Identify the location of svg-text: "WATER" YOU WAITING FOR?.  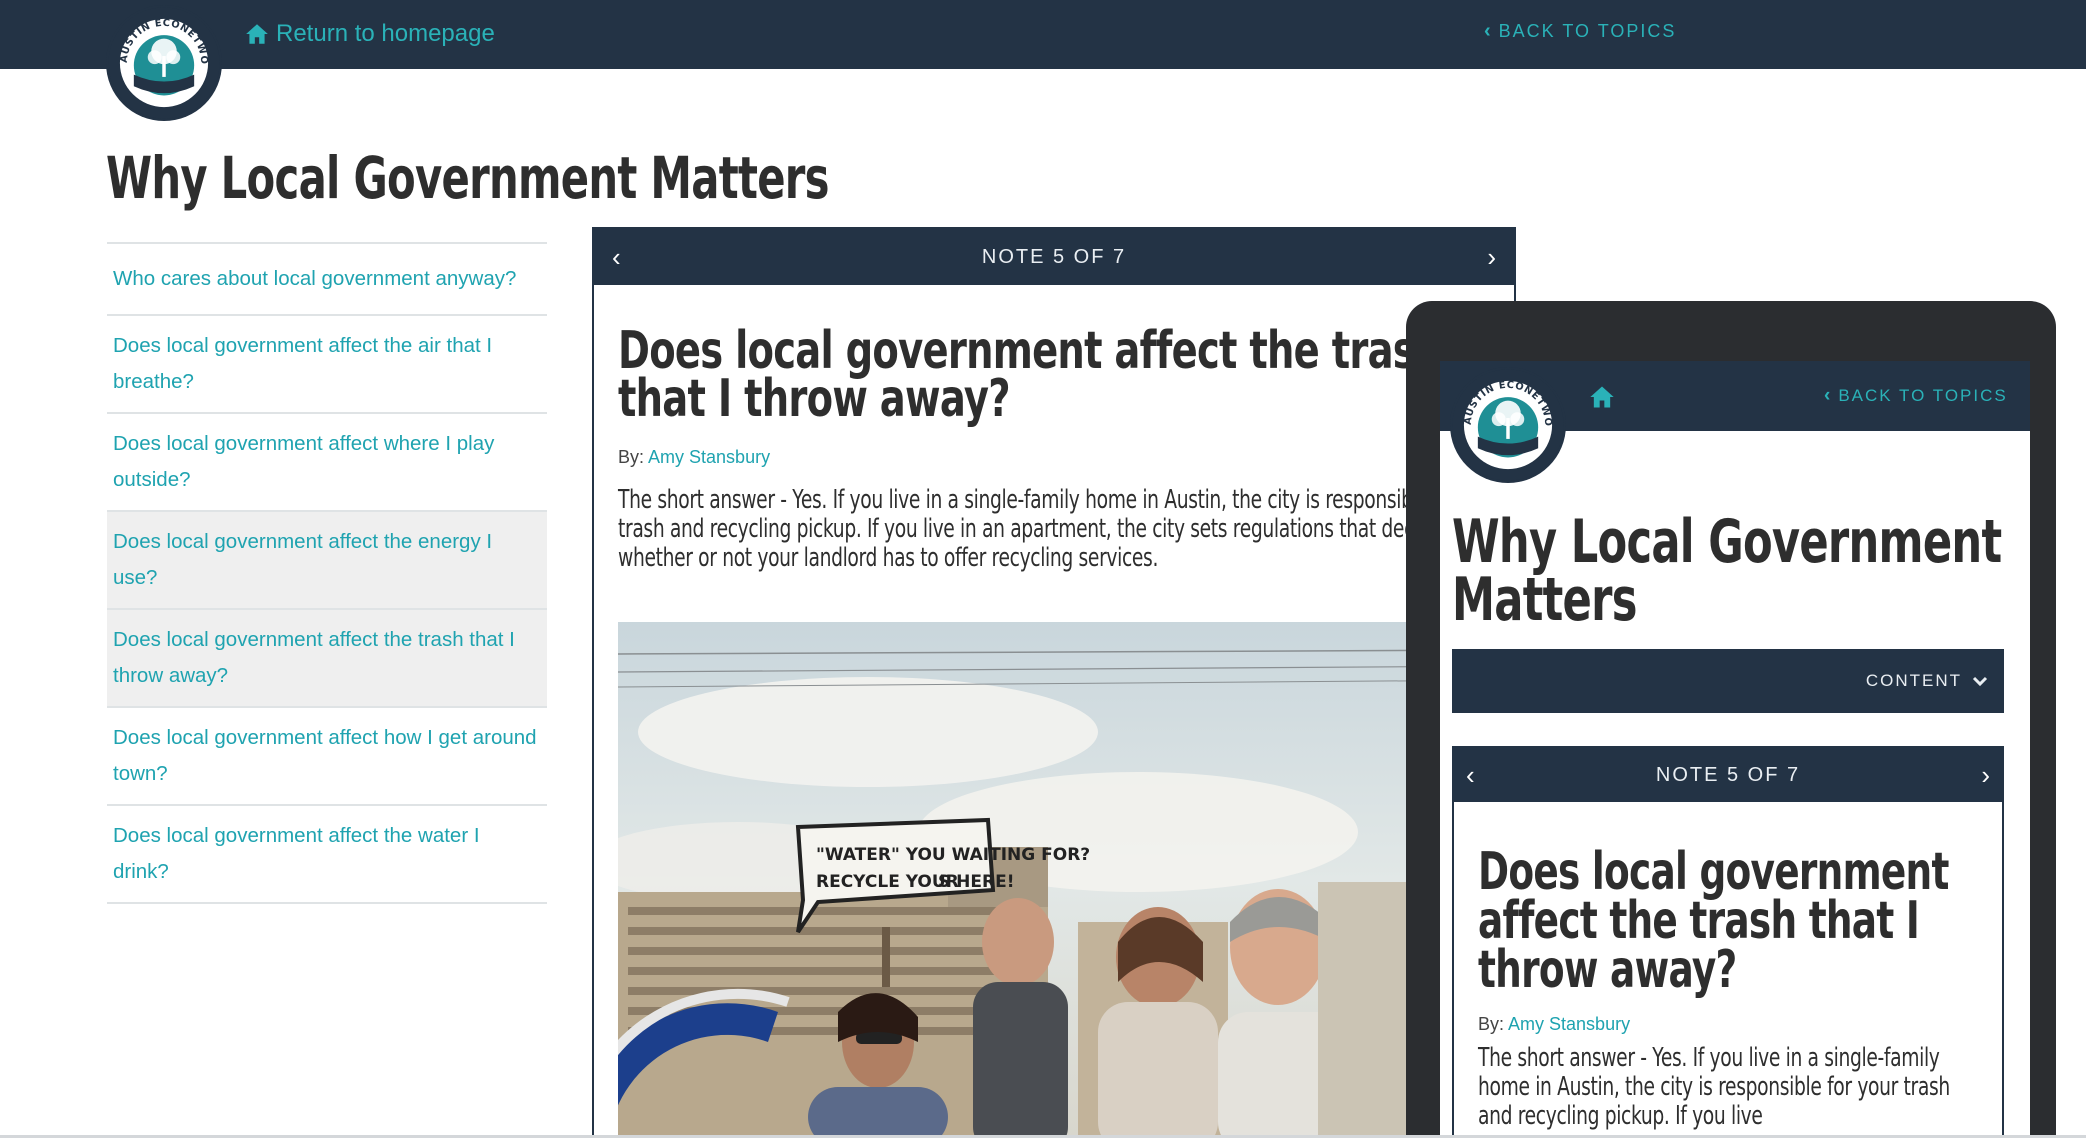
(953, 855).